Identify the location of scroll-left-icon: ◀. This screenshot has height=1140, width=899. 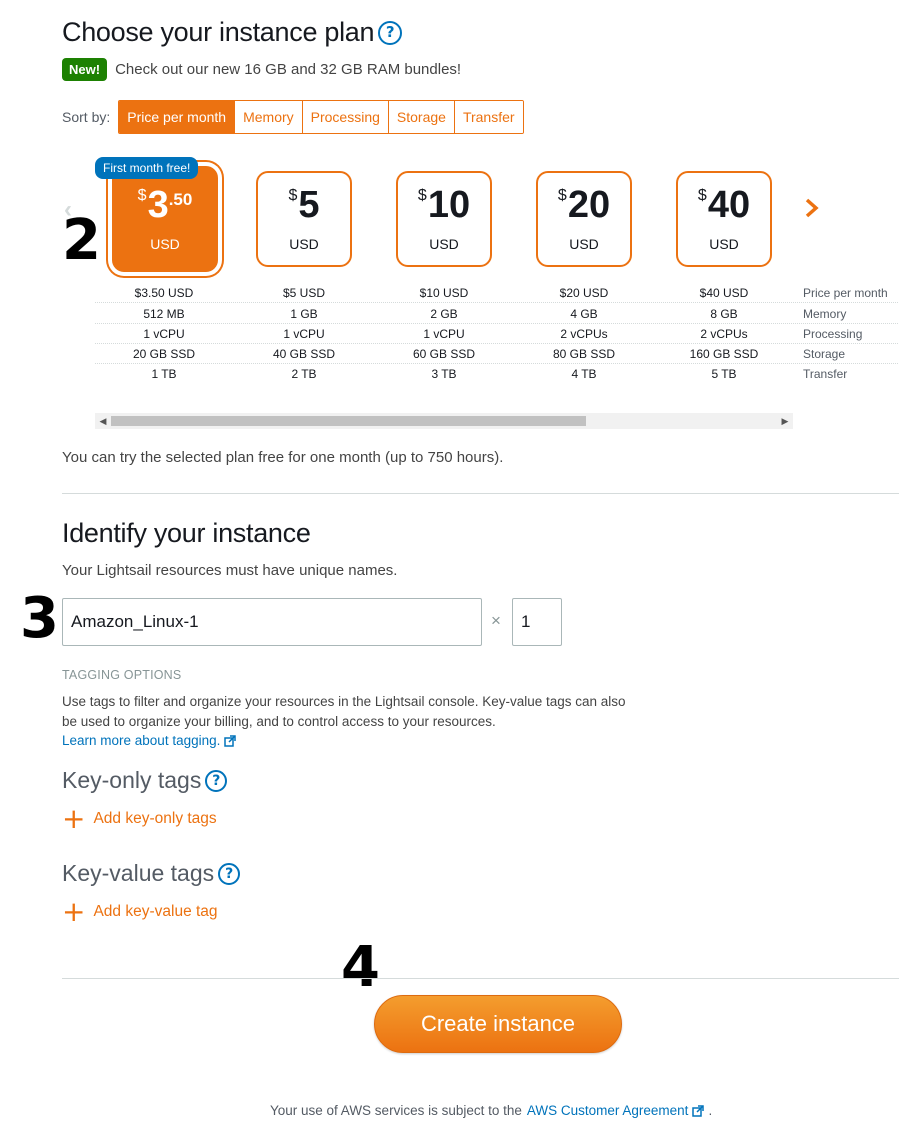
(103, 421).